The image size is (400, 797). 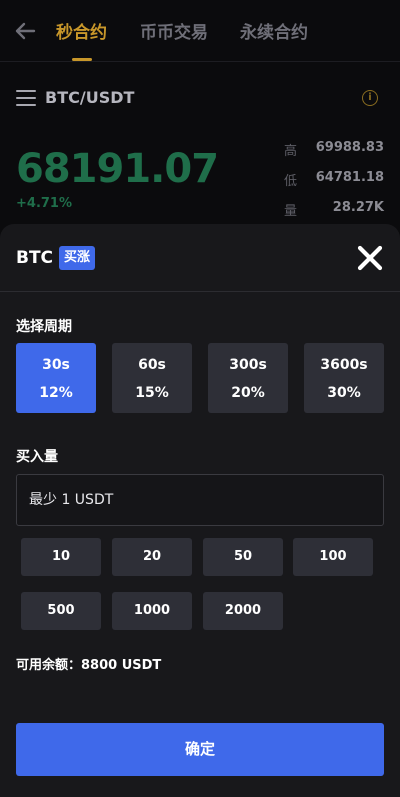 I want to click on amount-preset-button: 500, so click(x=61, y=611).